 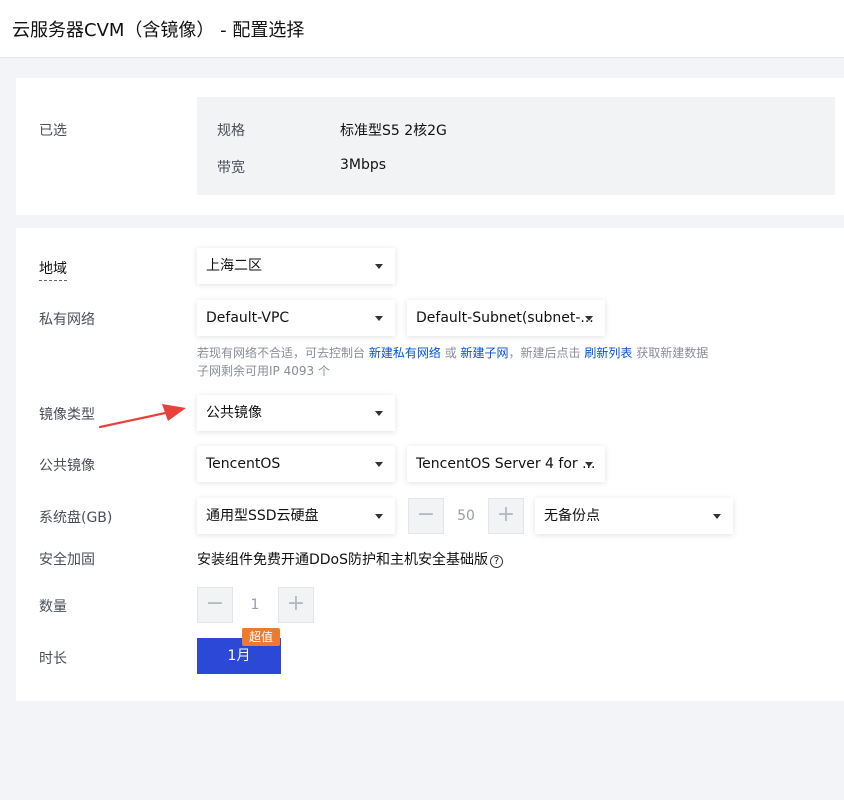 I want to click on disk-size-increment-button: +, so click(x=506, y=516).